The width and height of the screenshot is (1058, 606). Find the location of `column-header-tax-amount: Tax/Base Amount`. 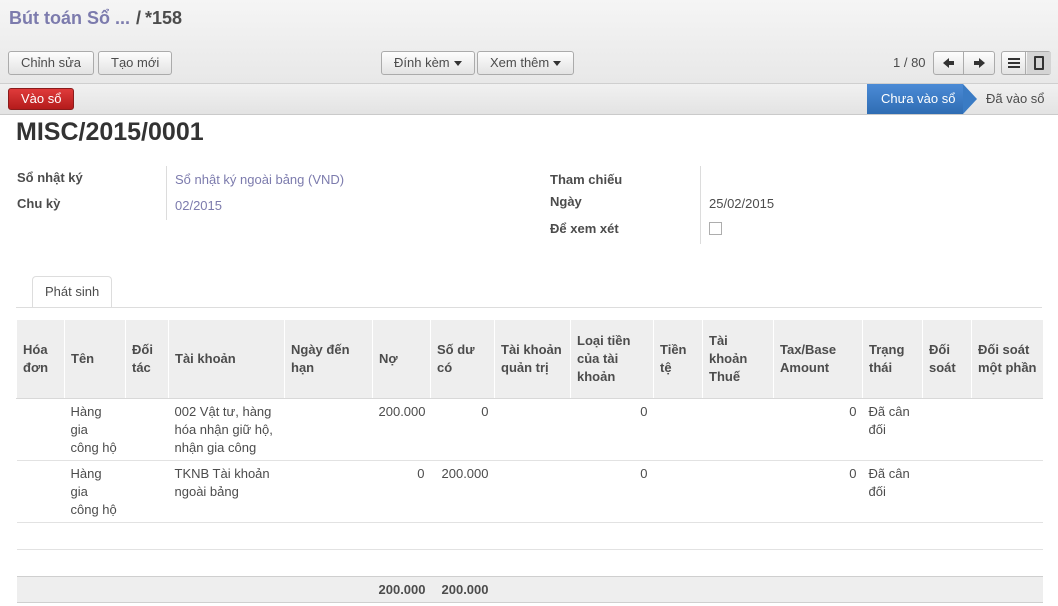

column-header-tax-amount: Tax/Base Amount is located at coordinates (818, 359).